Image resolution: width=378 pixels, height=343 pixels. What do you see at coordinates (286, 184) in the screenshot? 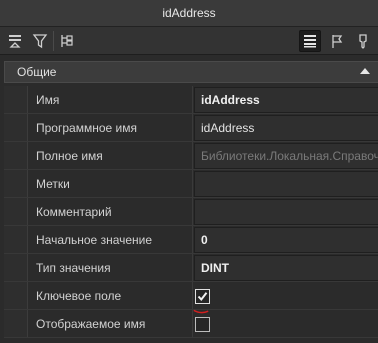
I see `tags-field` at bounding box center [286, 184].